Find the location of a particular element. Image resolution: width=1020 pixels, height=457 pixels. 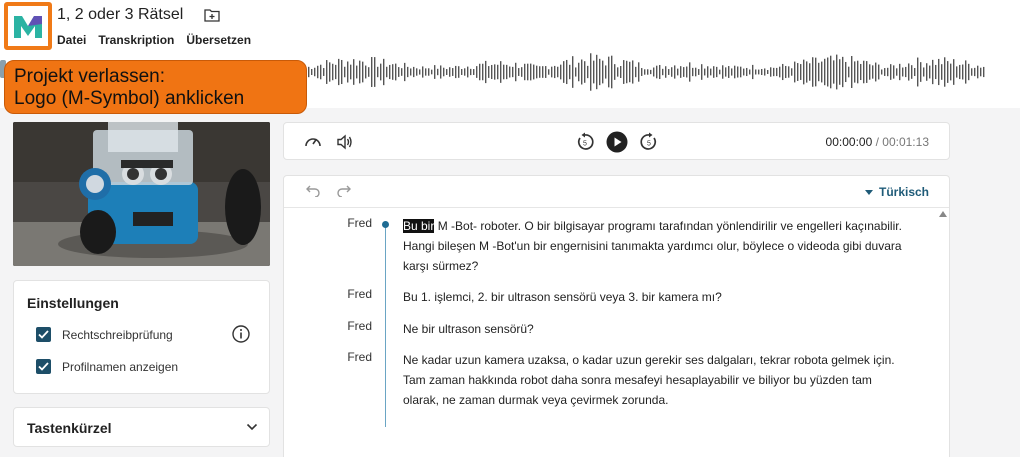

play-icon is located at coordinates (617, 142).